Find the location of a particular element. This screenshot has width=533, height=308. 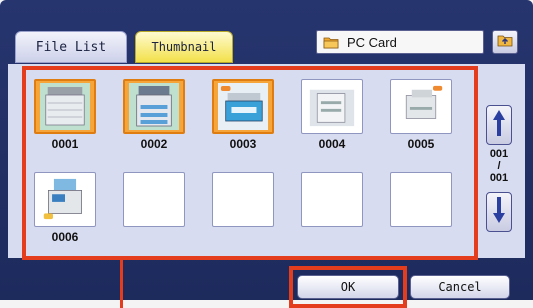

source-label: PC Card is located at coordinates (372, 42).